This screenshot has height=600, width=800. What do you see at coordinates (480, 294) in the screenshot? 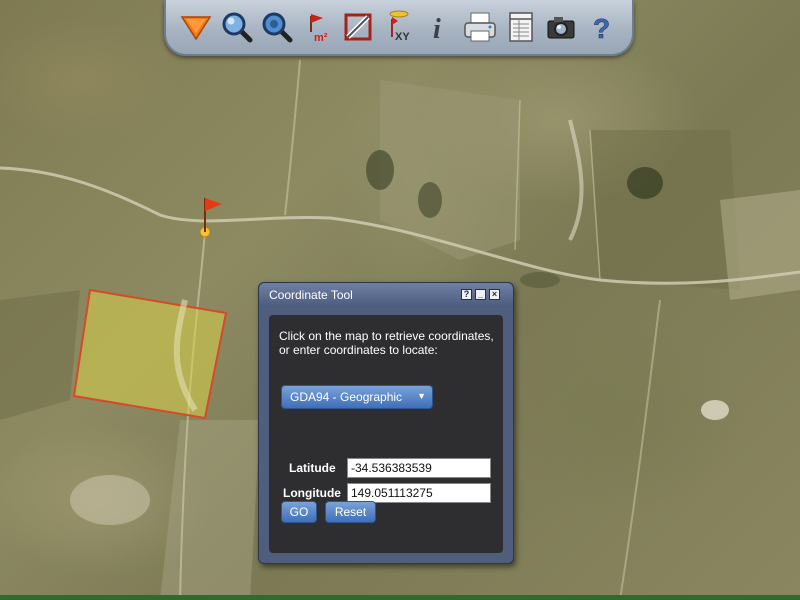
I see `dialog-minimize-button: _` at bounding box center [480, 294].